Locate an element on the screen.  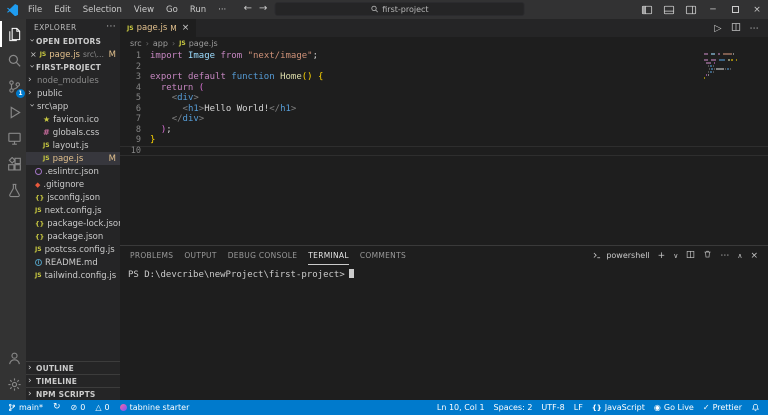
split-terminal-icon is located at coordinates (690, 256).